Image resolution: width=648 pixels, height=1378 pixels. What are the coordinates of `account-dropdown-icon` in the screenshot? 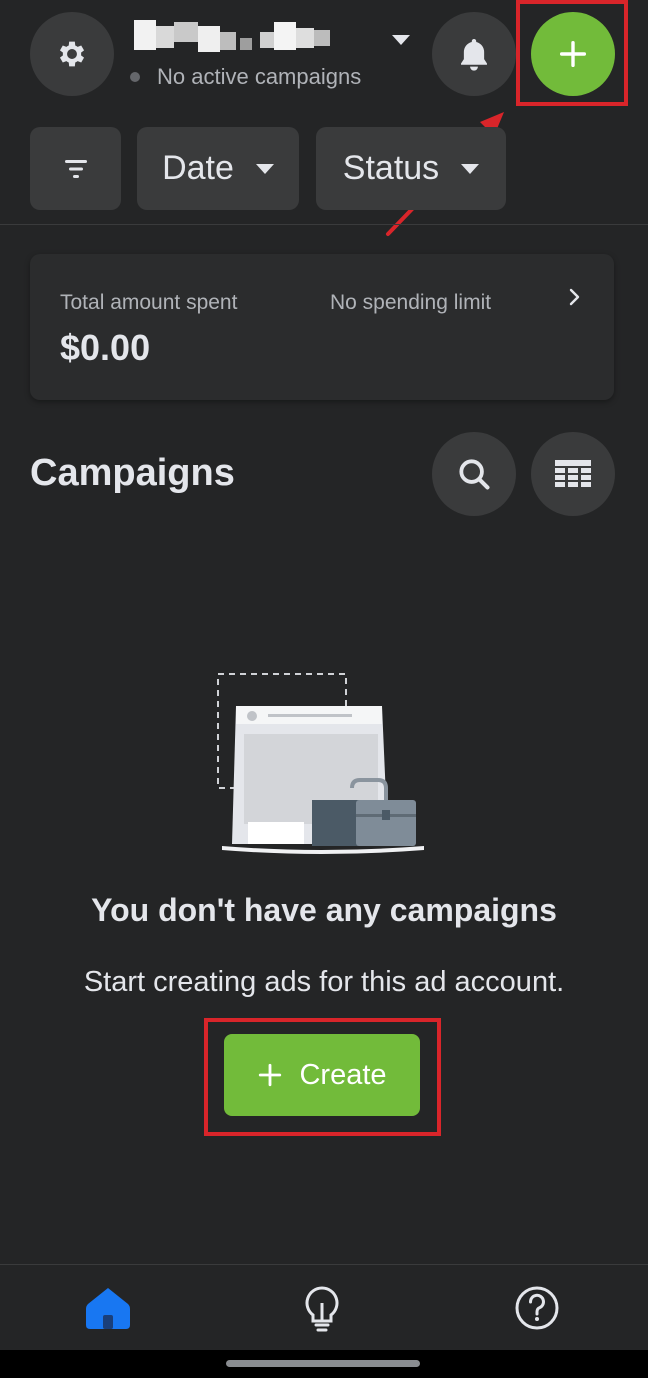 It's located at (401, 40).